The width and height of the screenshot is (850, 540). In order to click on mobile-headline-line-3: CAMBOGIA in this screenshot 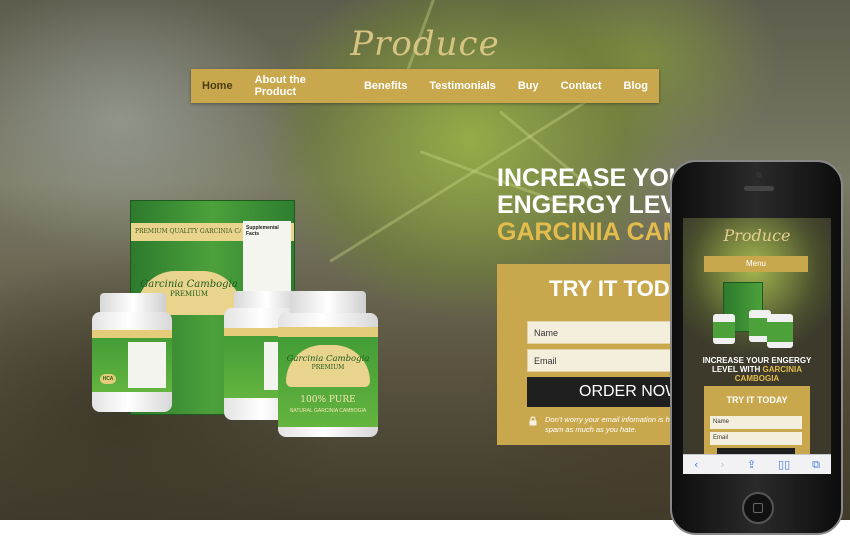, I will do `click(757, 378)`.